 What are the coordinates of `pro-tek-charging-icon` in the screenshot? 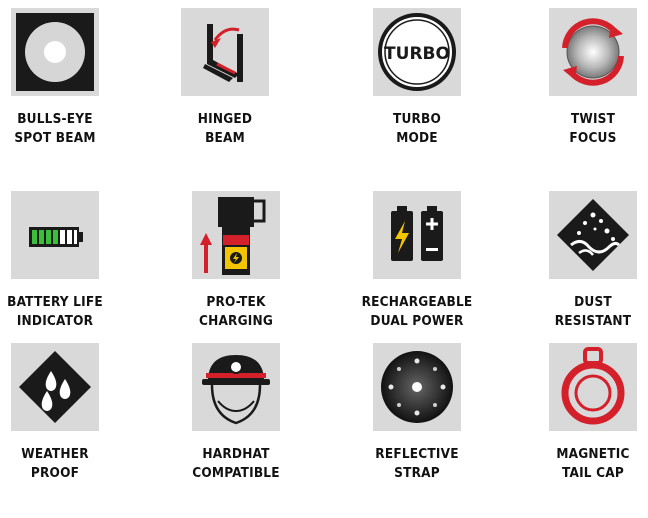 It's located at (236, 235).